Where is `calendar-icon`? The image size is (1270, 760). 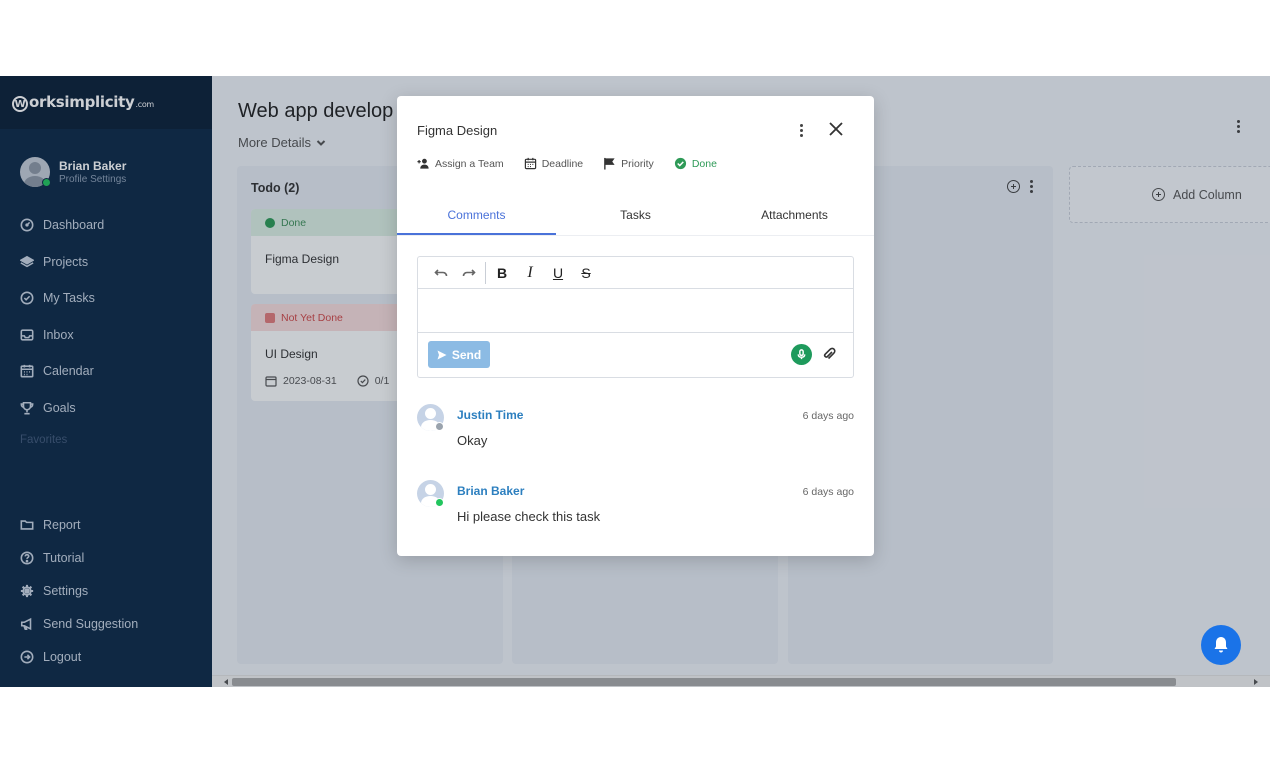 calendar-icon is located at coordinates (530, 163).